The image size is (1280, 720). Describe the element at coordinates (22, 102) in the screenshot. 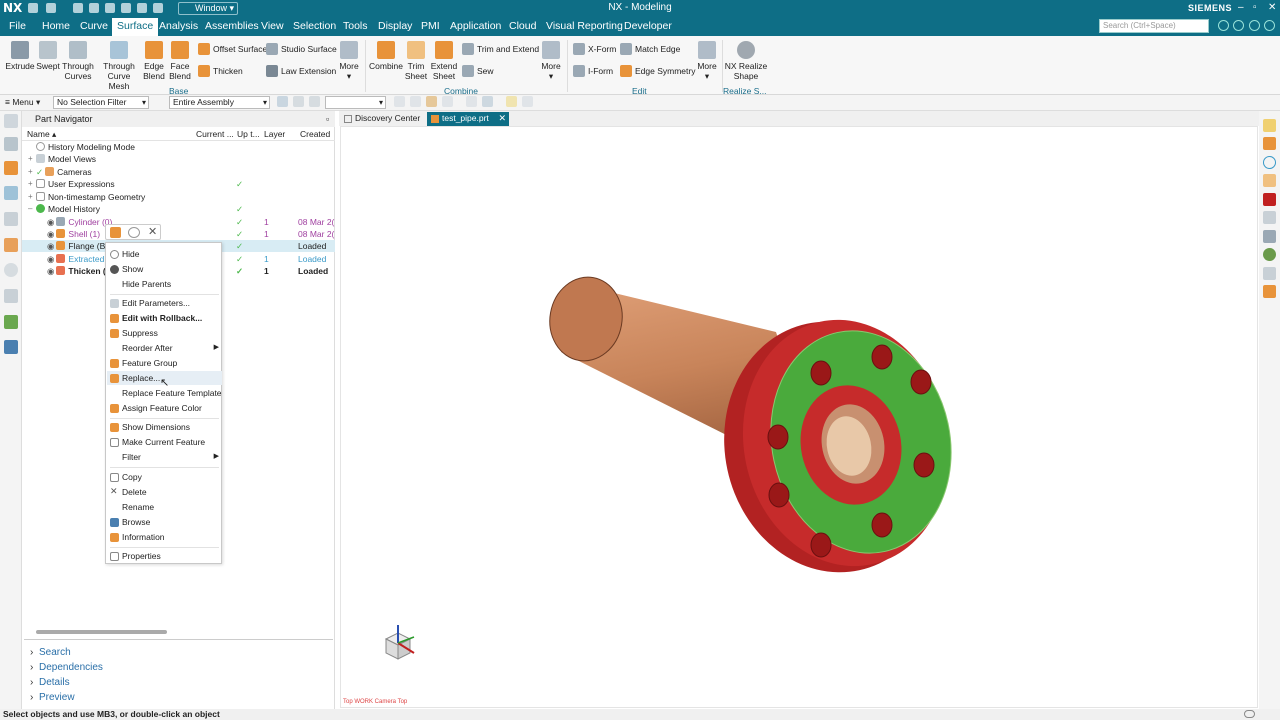

I see `menu-button: ≡ Menu ▾` at that location.